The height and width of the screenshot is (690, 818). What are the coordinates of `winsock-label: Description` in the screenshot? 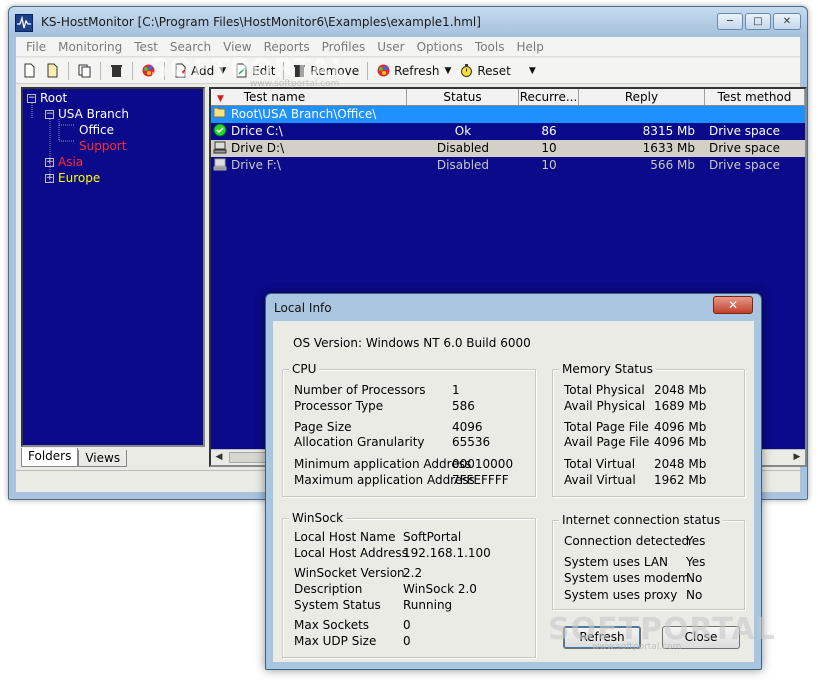 It's located at (328, 589).